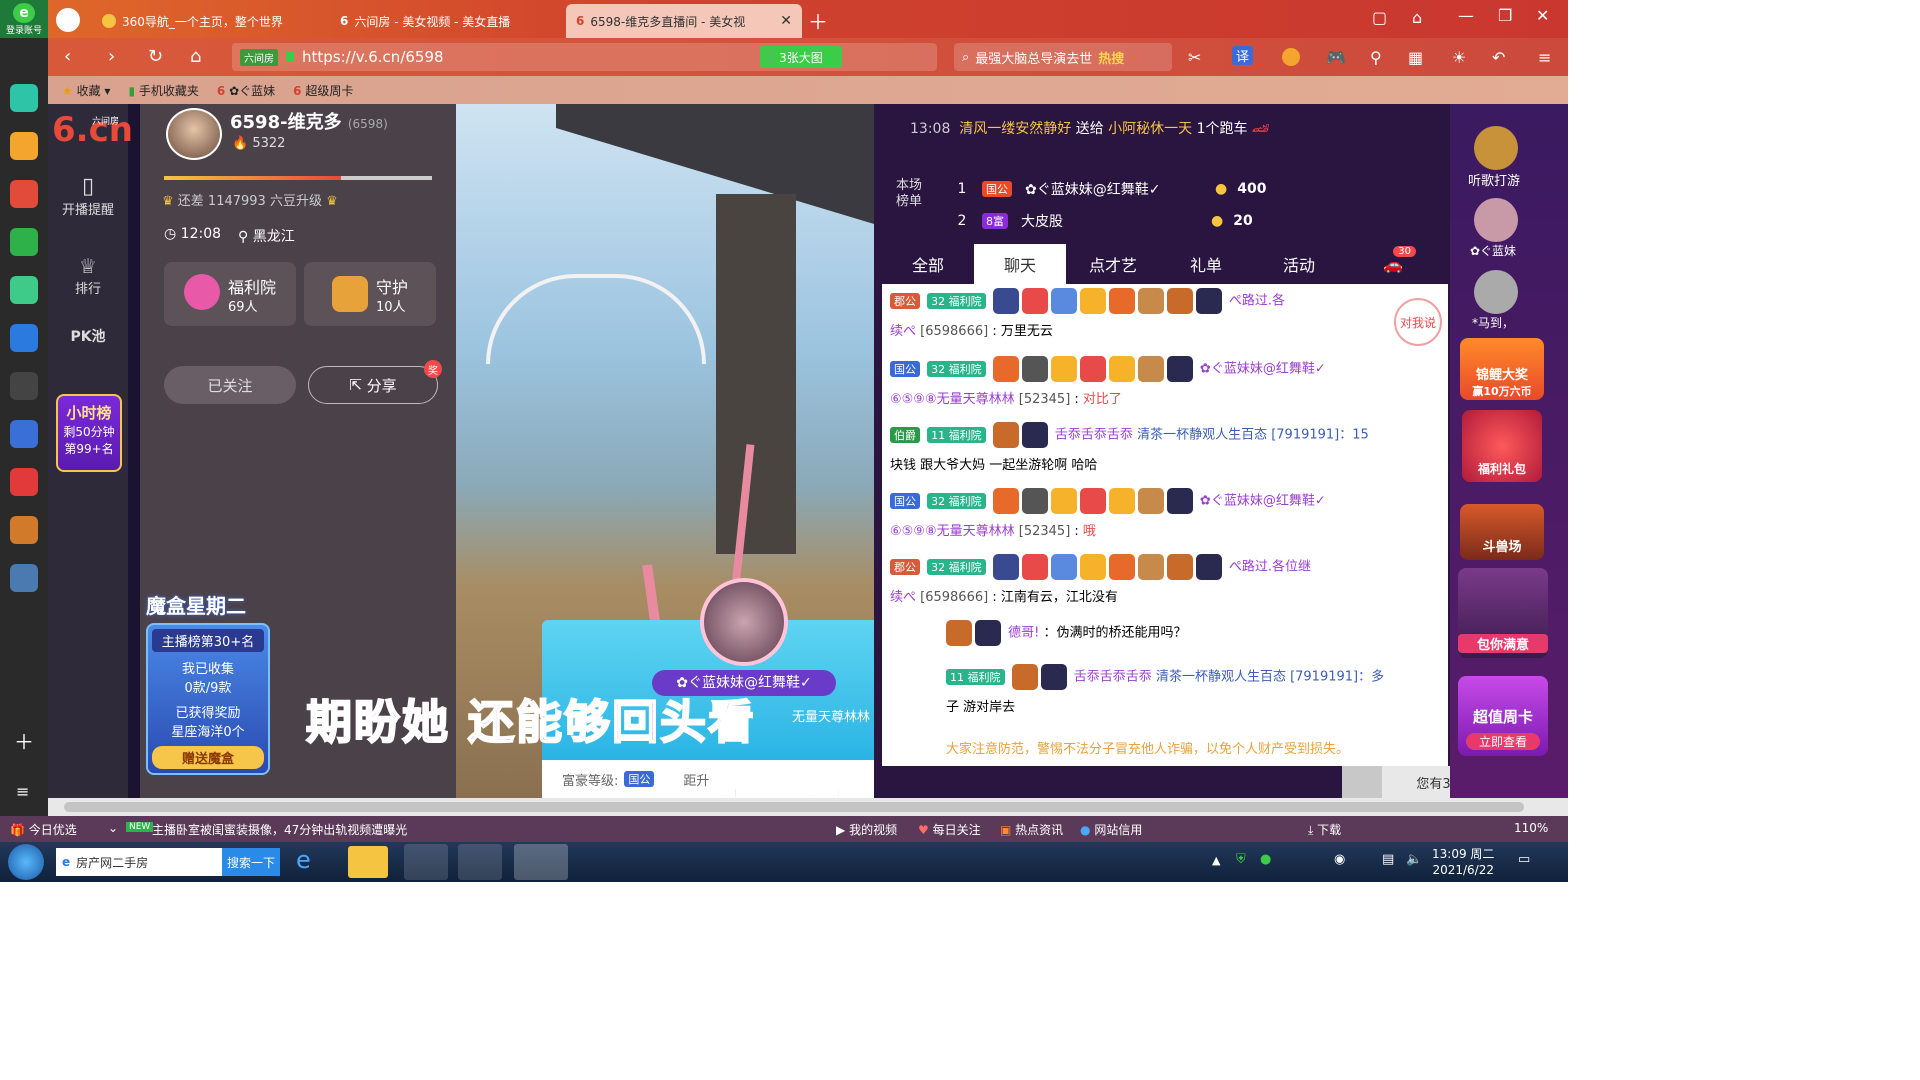  I want to click on add-icon: ＋, so click(24, 740).